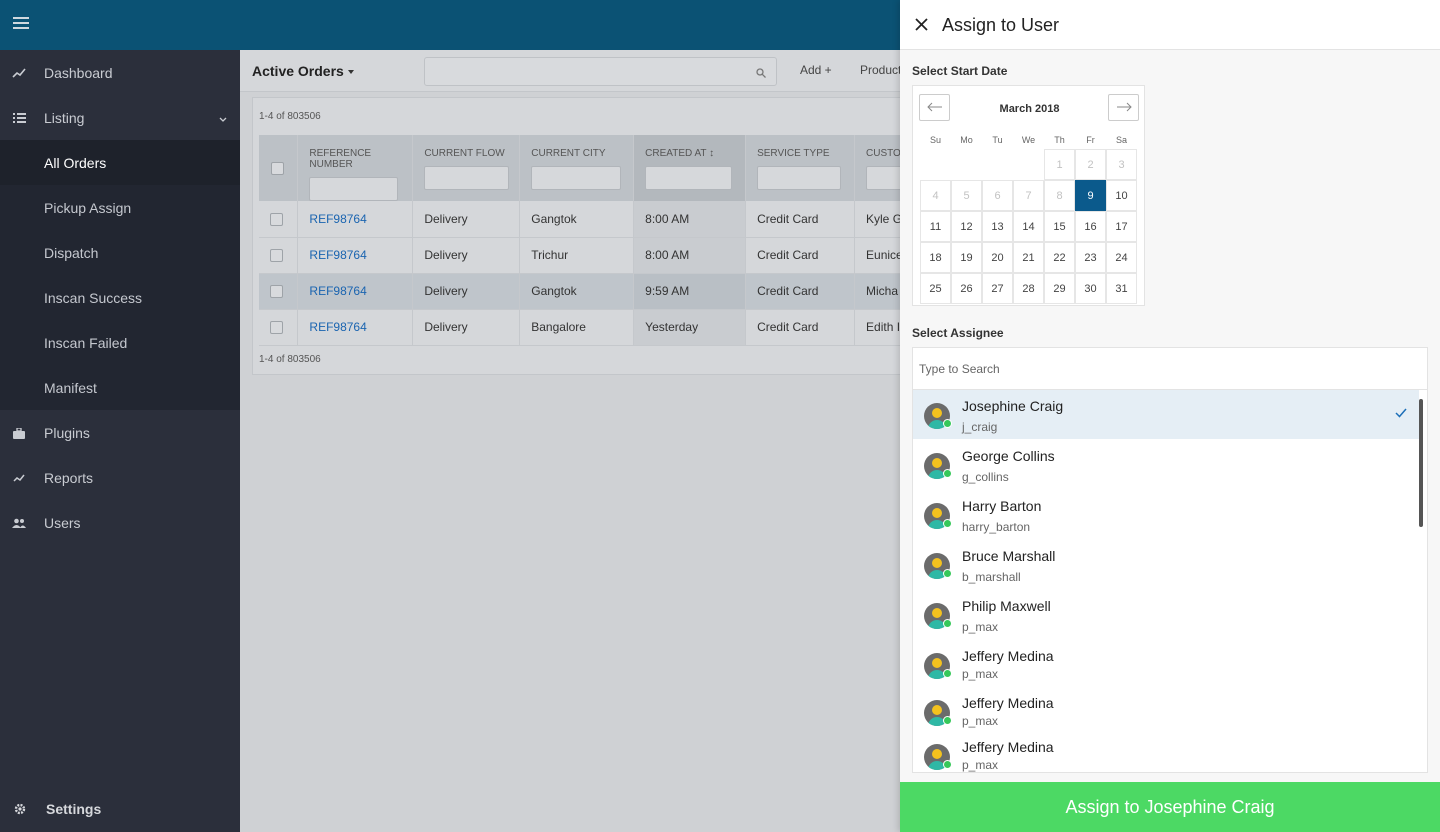  What do you see at coordinates (1166, 565) in the screenshot?
I see `user-option: Bruce Marshall b_marshall` at bounding box center [1166, 565].